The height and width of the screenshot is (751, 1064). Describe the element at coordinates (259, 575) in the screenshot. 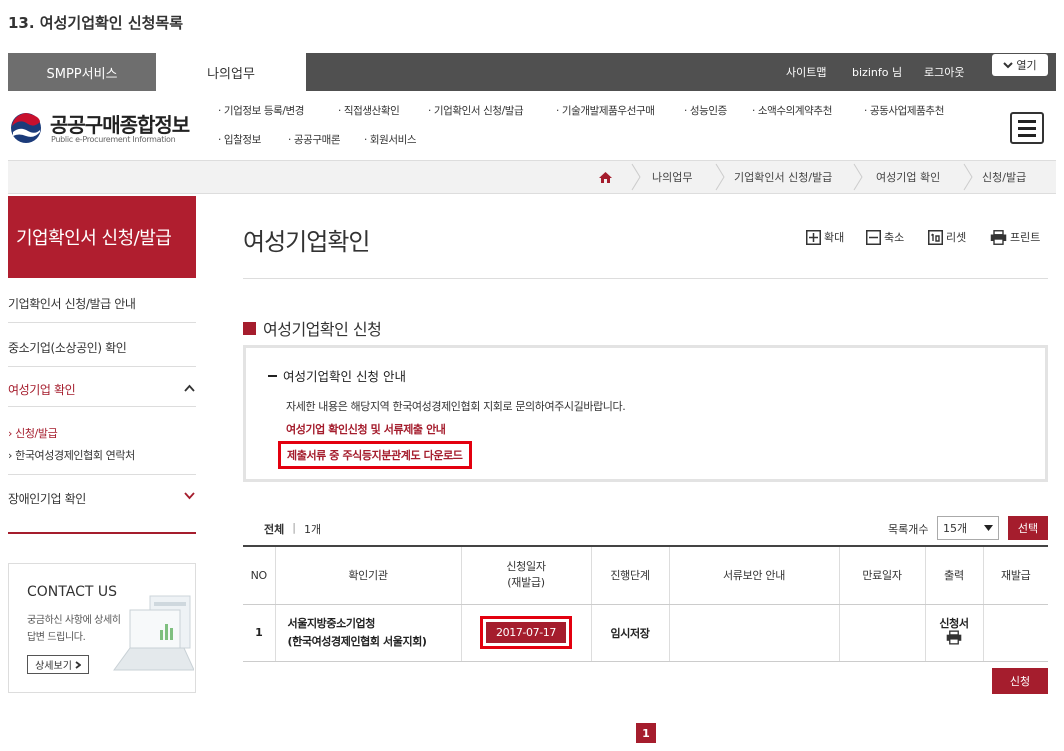

I see `column-header-no: NO` at that location.